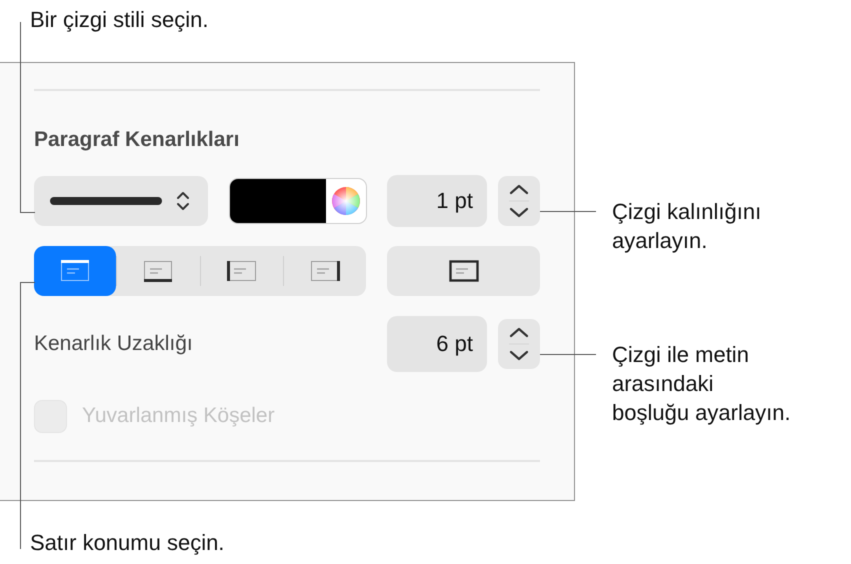  Describe the element at coordinates (241, 271) in the screenshot. I see `border-left-icon` at that location.